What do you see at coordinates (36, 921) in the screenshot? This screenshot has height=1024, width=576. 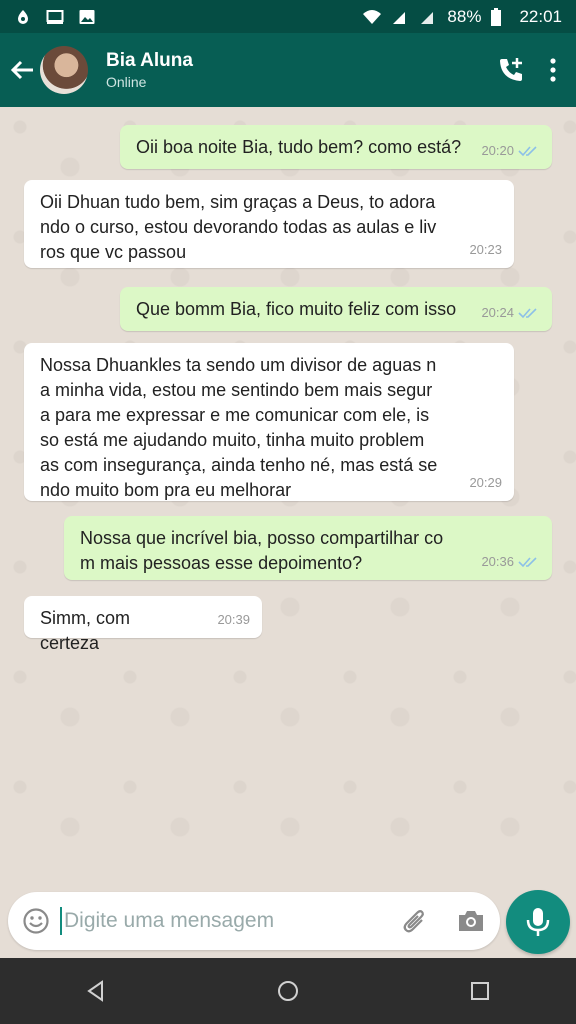 I see `emoji-icon` at bounding box center [36, 921].